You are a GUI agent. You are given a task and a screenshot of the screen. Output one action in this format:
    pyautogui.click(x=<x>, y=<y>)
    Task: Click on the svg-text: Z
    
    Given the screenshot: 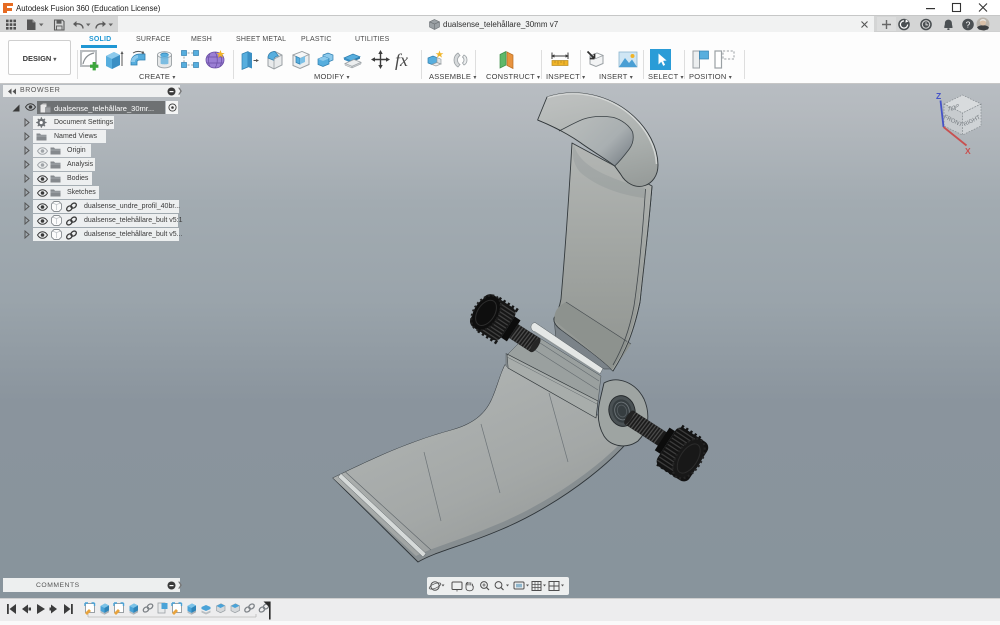 What is the action you would take?
    pyautogui.click(x=938, y=96)
    